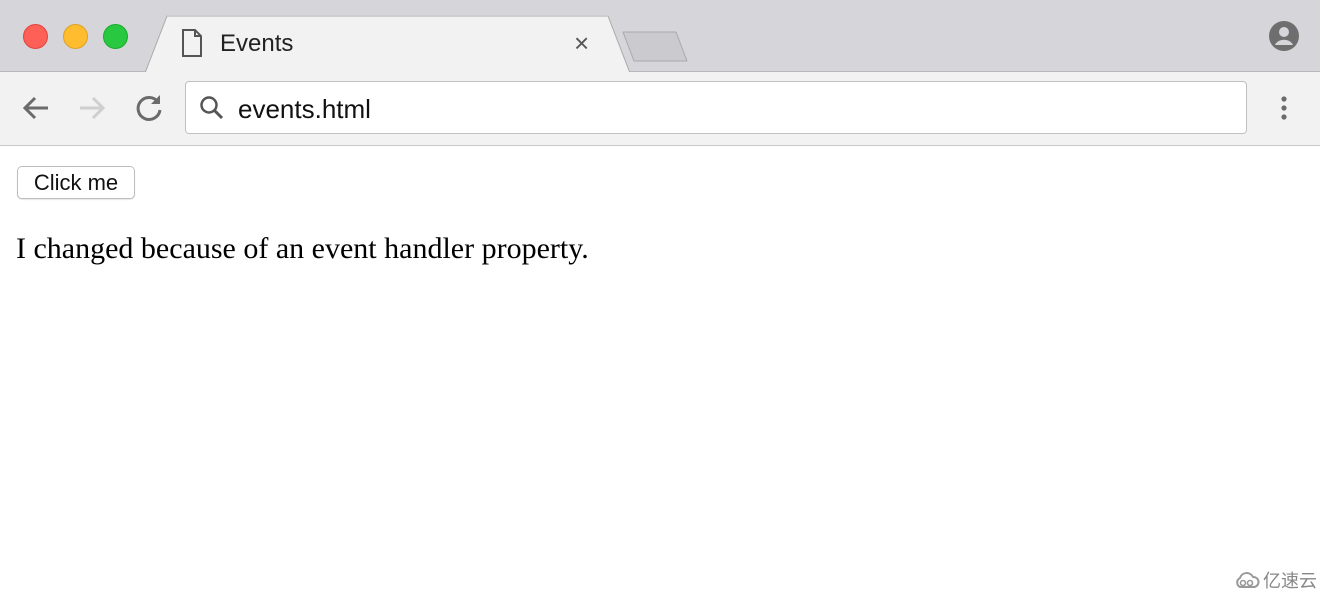  What do you see at coordinates (192, 43) in the screenshot?
I see `page-icon` at bounding box center [192, 43].